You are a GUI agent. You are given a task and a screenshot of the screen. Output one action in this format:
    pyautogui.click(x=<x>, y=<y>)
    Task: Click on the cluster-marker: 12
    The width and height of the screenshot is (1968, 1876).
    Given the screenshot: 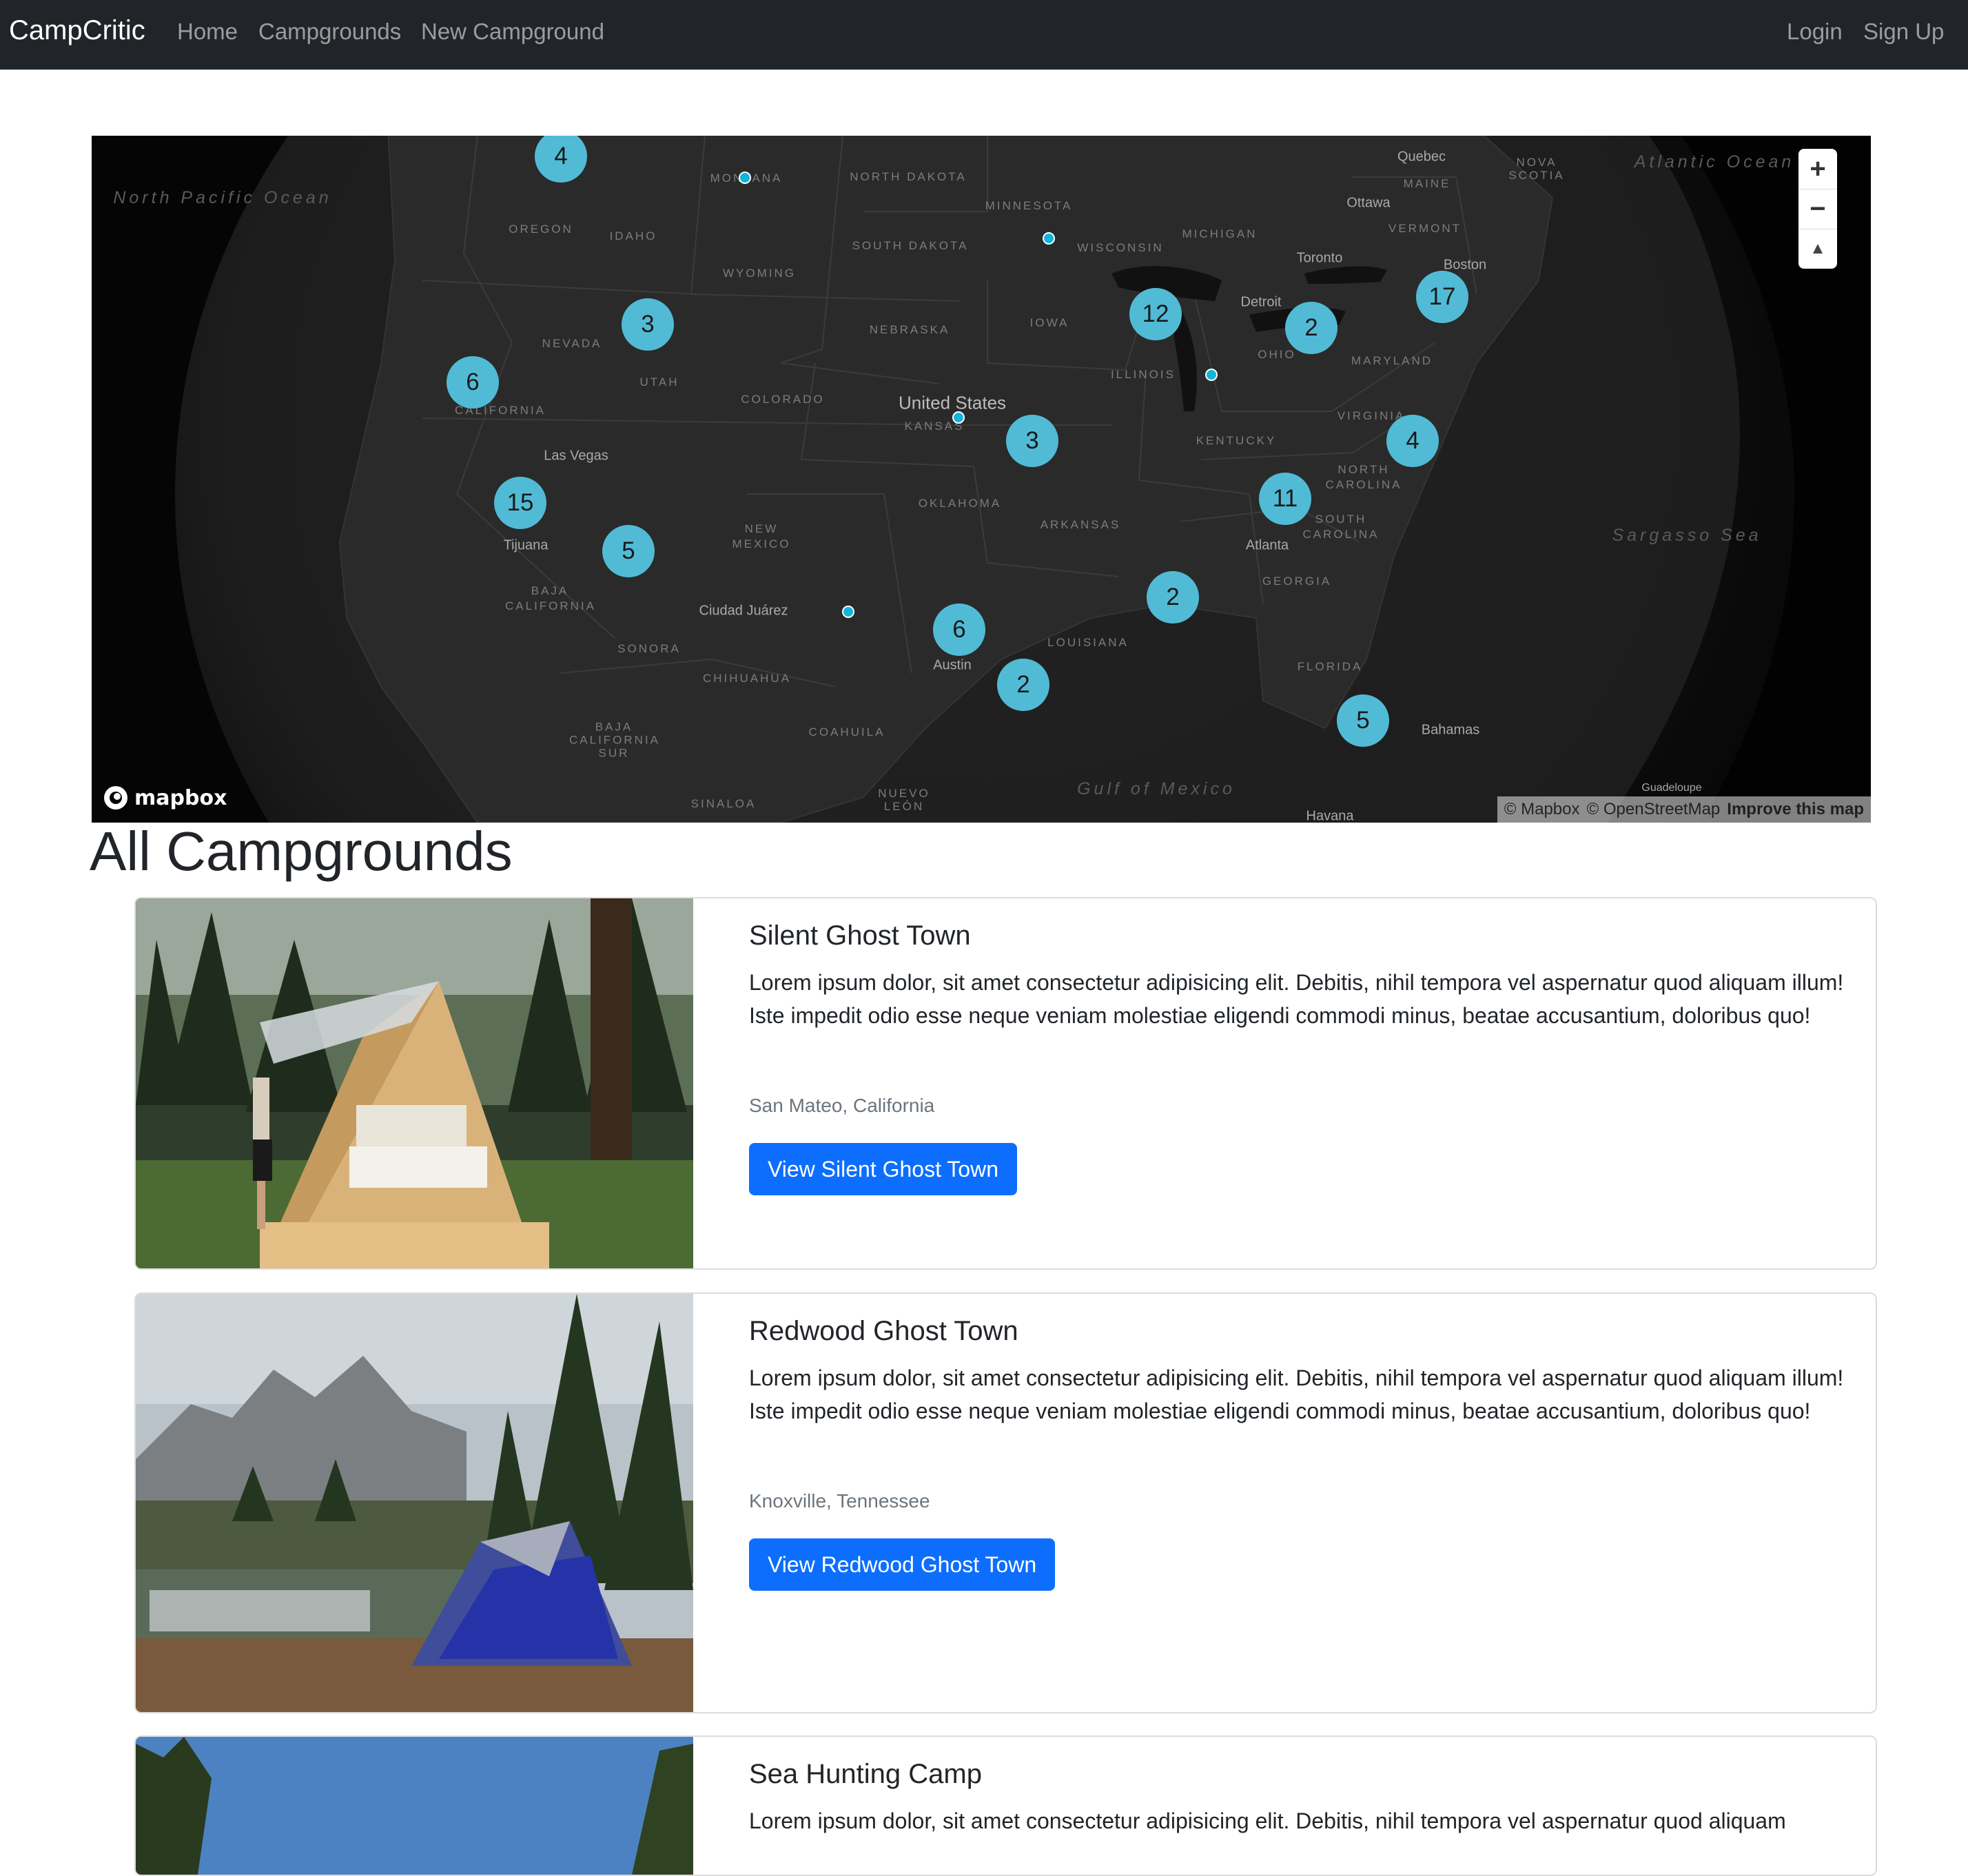 What is the action you would take?
    pyautogui.click(x=1155, y=314)
    